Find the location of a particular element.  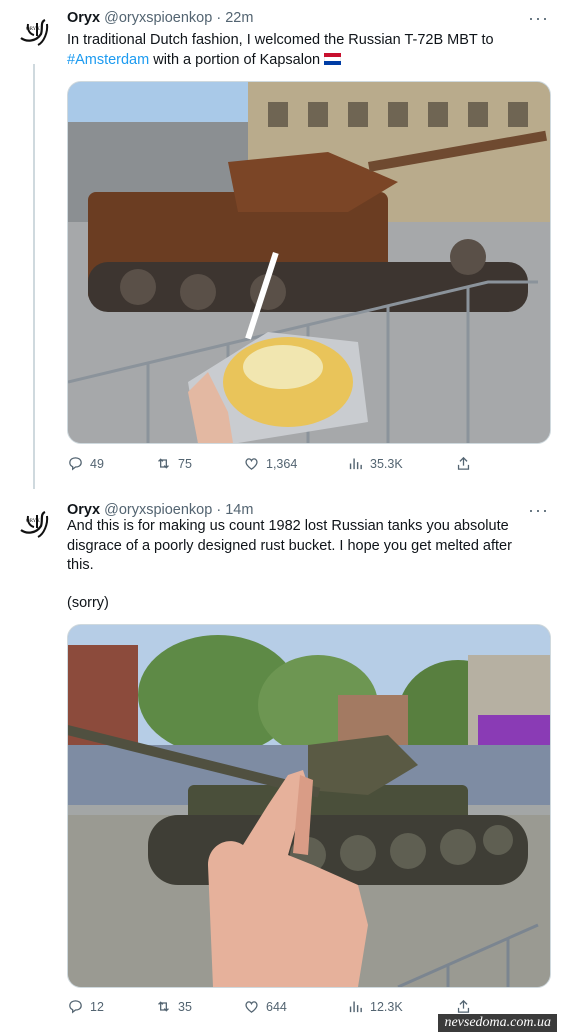

tweet-header: Oryx @oryxspioenkop · 14m is located at coordinates (160, 510).